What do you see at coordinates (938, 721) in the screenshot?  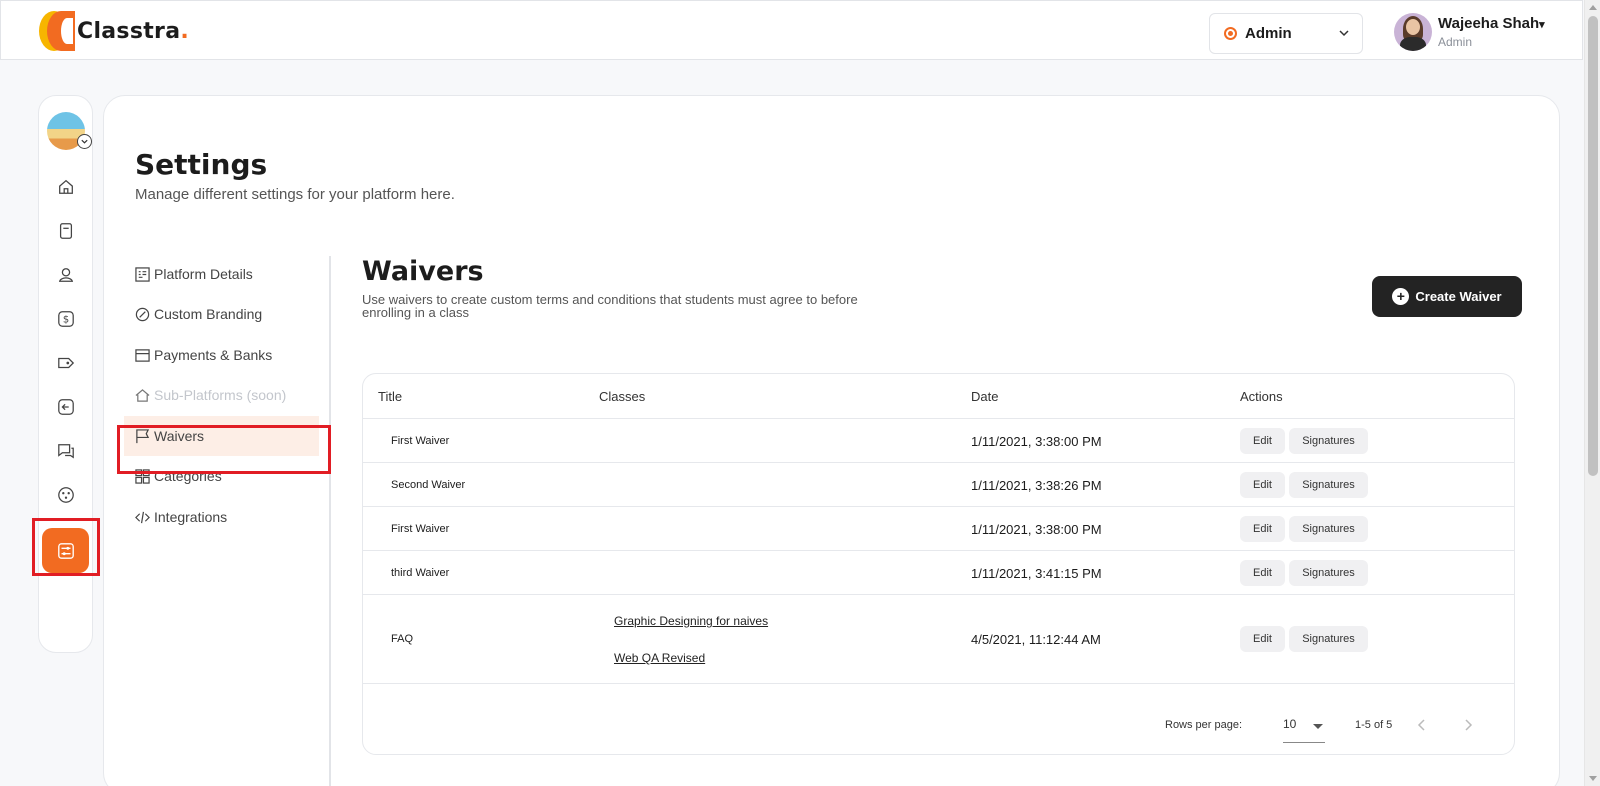 I see `table-pagination: Rows per page: 10 1-5 of 5` at bounding box center [938, 721].